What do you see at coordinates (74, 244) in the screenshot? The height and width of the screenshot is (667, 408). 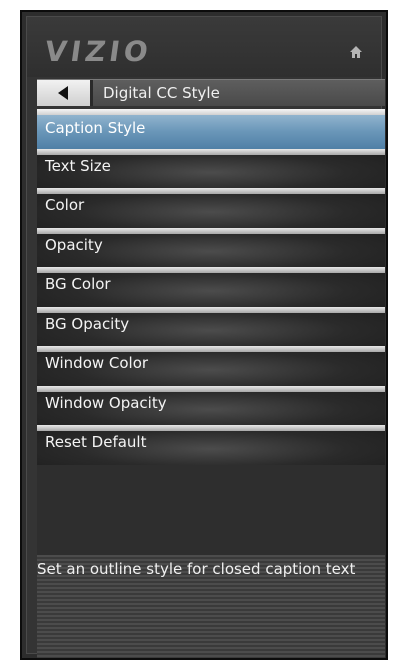 I see `menu-item-label: Opacity` at bounding box center [74, 244].